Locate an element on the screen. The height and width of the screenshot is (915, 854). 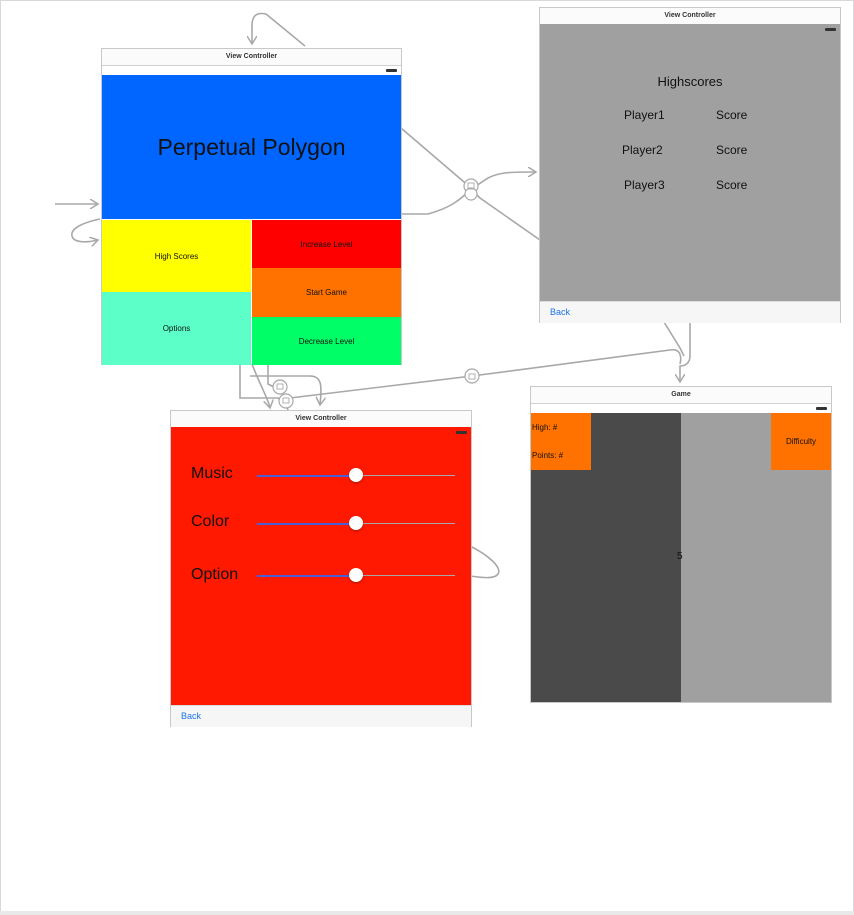
high-scores-button: High Scores is located at coordinates (176, 256).